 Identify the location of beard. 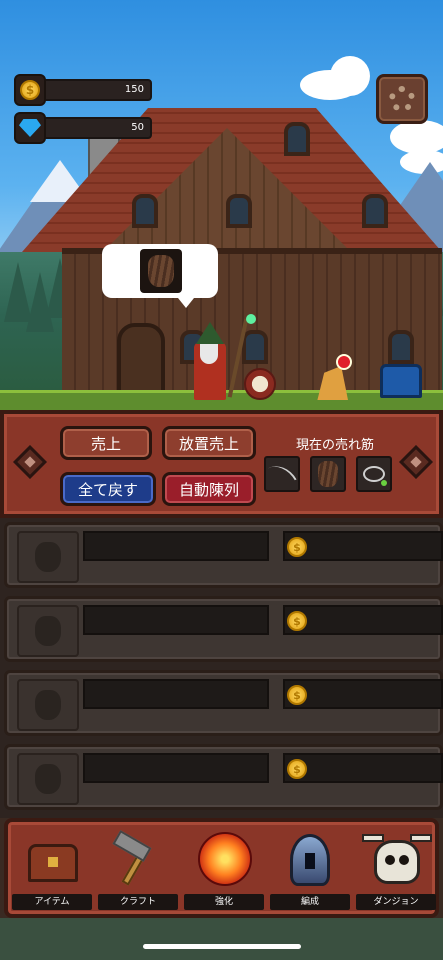
(209, 353).